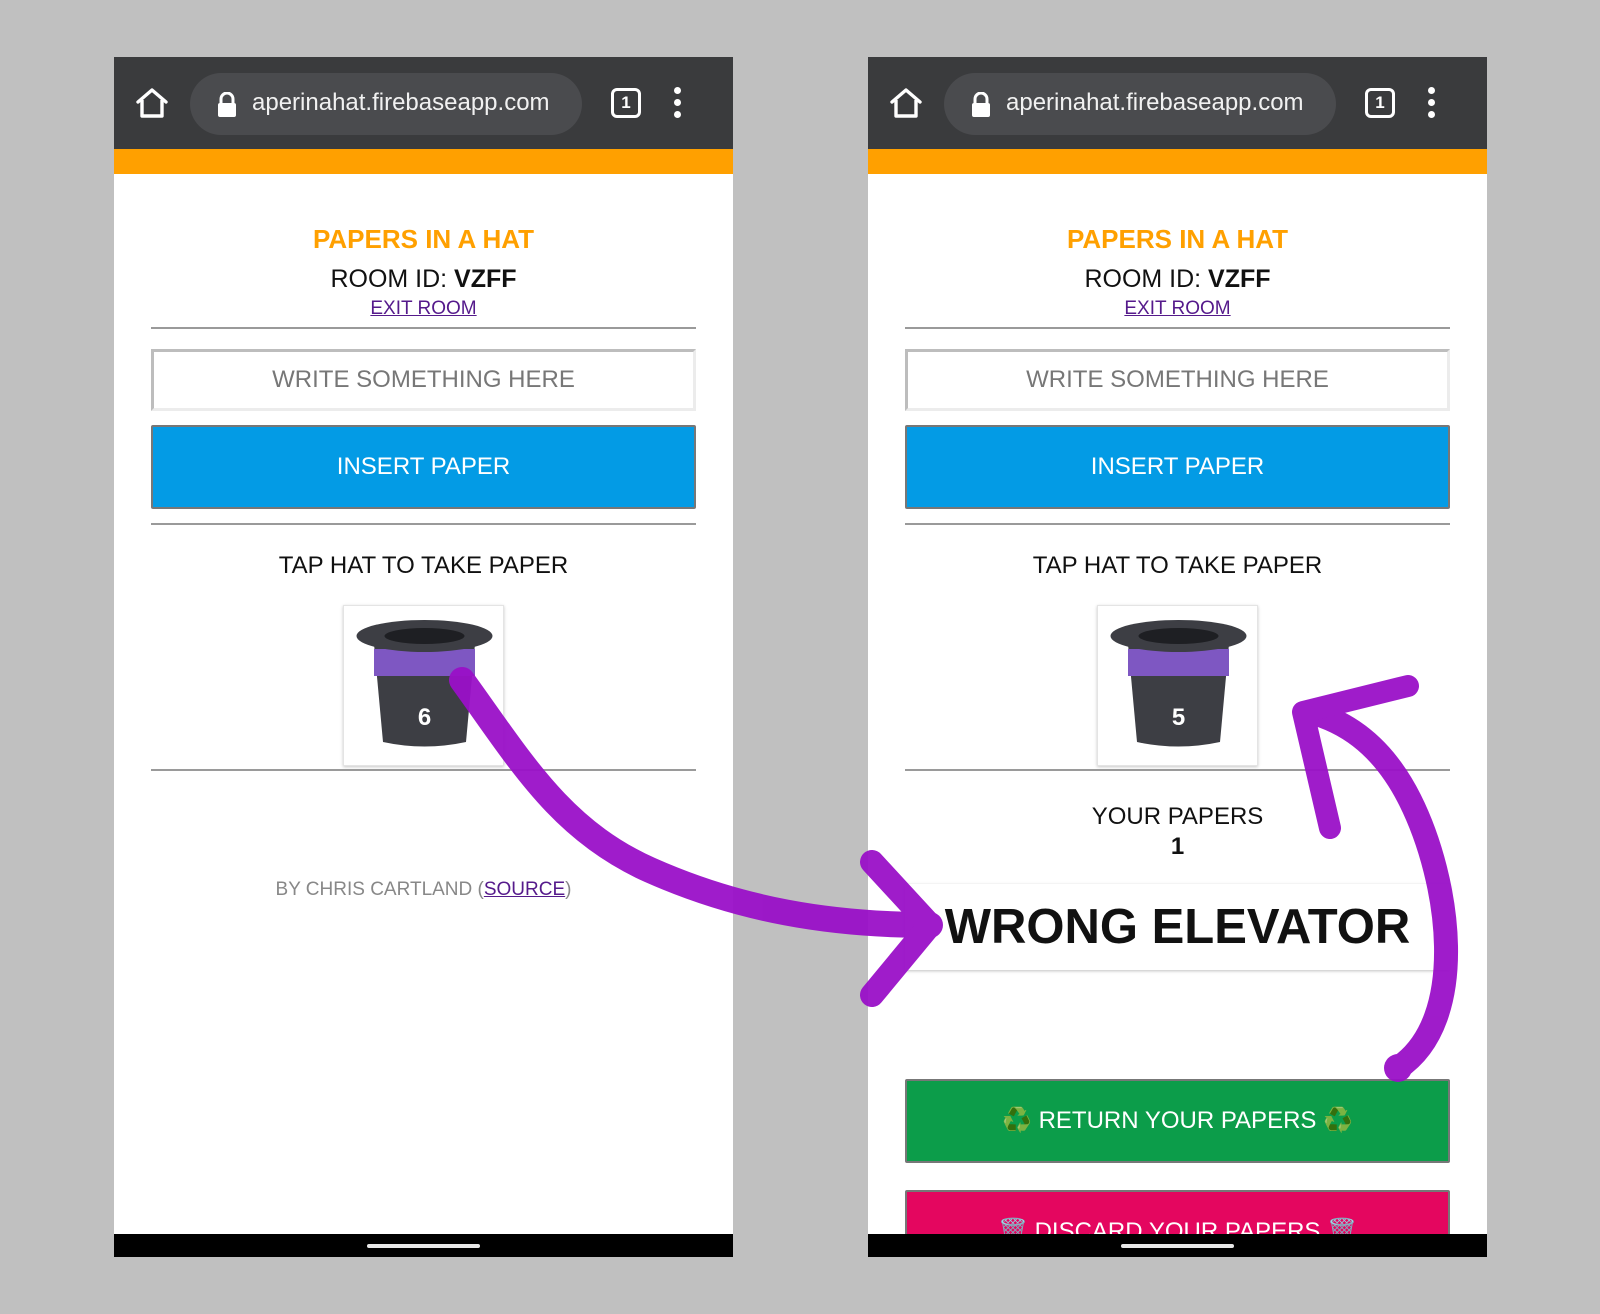  Describe the element at coordinates (1177, 816) in the screenshot. I see `your-papers-label: YOUR PAPERS` at that location.